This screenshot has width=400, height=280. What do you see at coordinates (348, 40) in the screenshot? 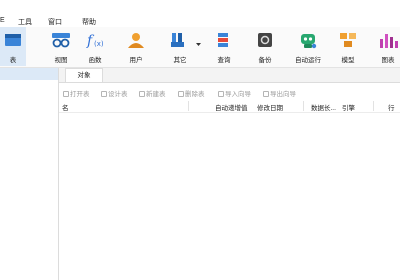
I see `model-icon` at bounding box center [348, 40].